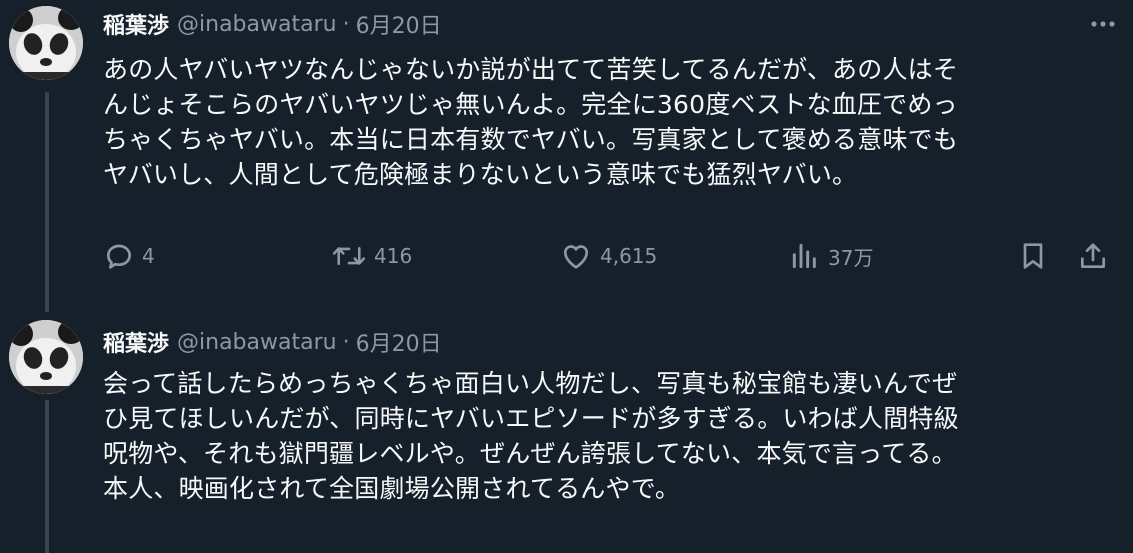  What do you see at coordinates (392, 488) in the screenshot?
I see `tweet-text-line: 本人、映画化されて全国劇場公開されてるんやで。` at bounding box center [392, 488].